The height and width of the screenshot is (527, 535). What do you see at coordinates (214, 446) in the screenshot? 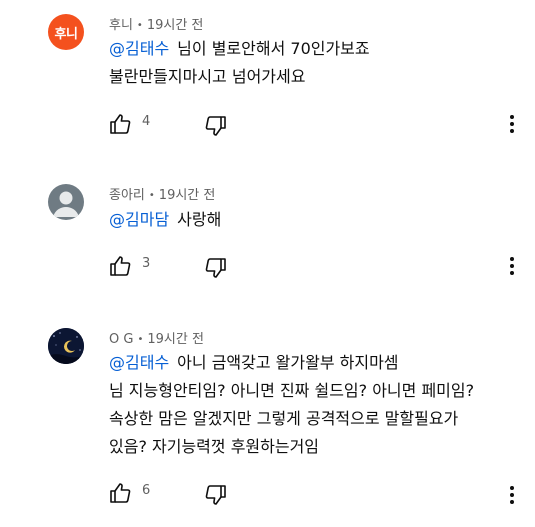
I see `comment-line: 있음? 자기능력껏 후원하는거임` at bounding box center [214, 446].